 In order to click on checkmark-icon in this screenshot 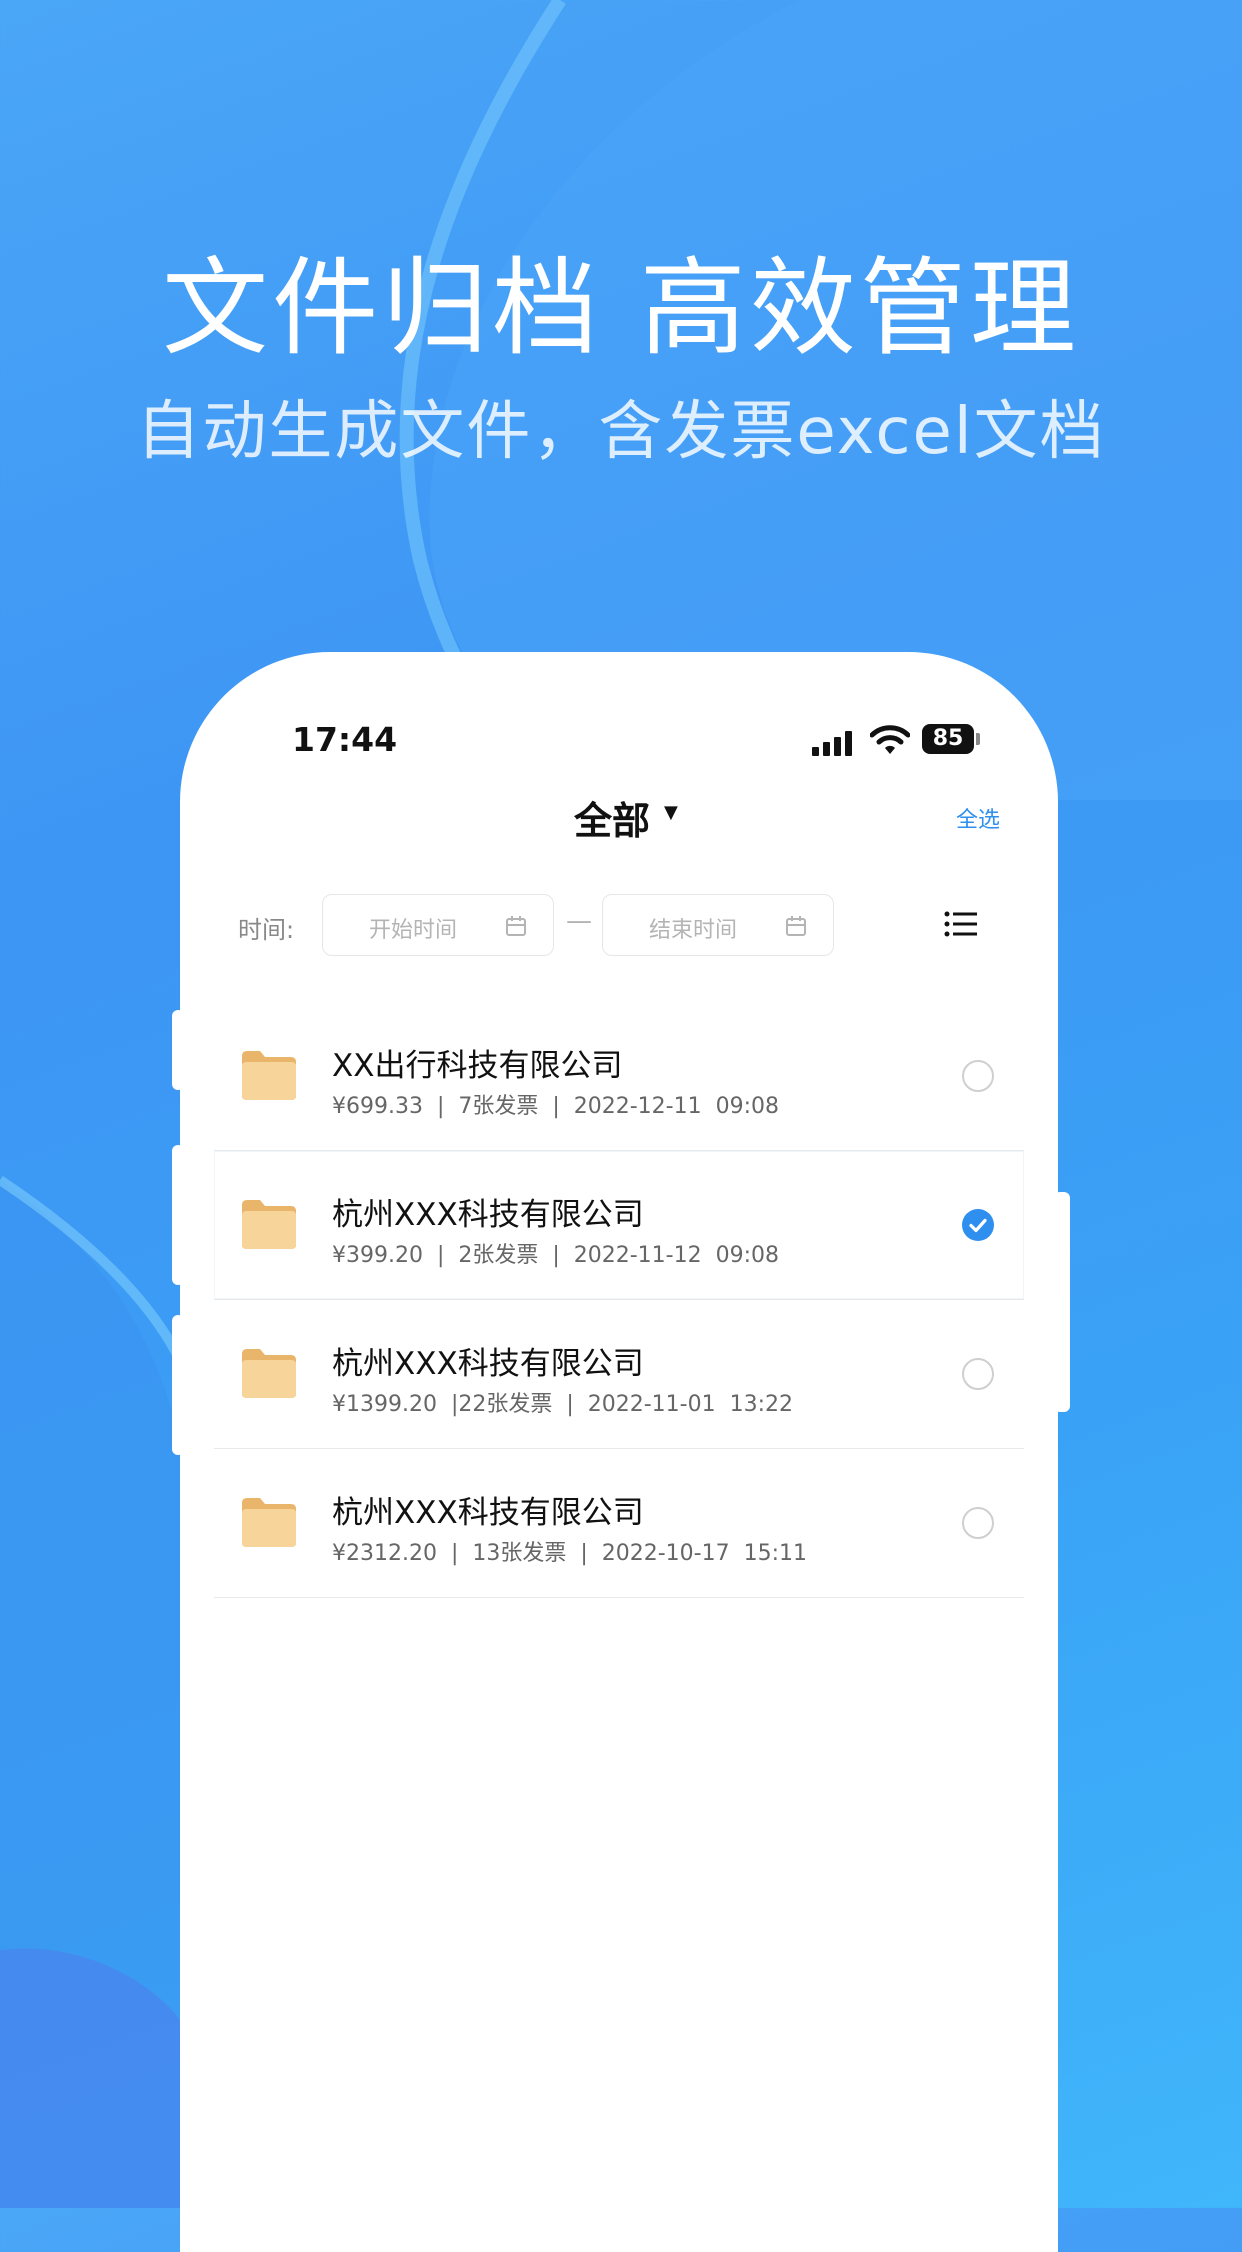, I will do `click(978, 1225)`.